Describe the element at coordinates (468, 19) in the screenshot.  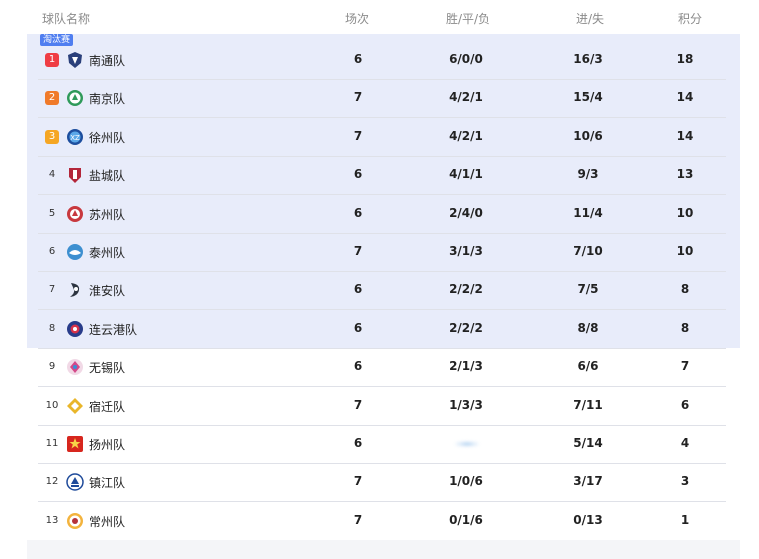
I see `header-wdl: 胜/平/负` at that location.